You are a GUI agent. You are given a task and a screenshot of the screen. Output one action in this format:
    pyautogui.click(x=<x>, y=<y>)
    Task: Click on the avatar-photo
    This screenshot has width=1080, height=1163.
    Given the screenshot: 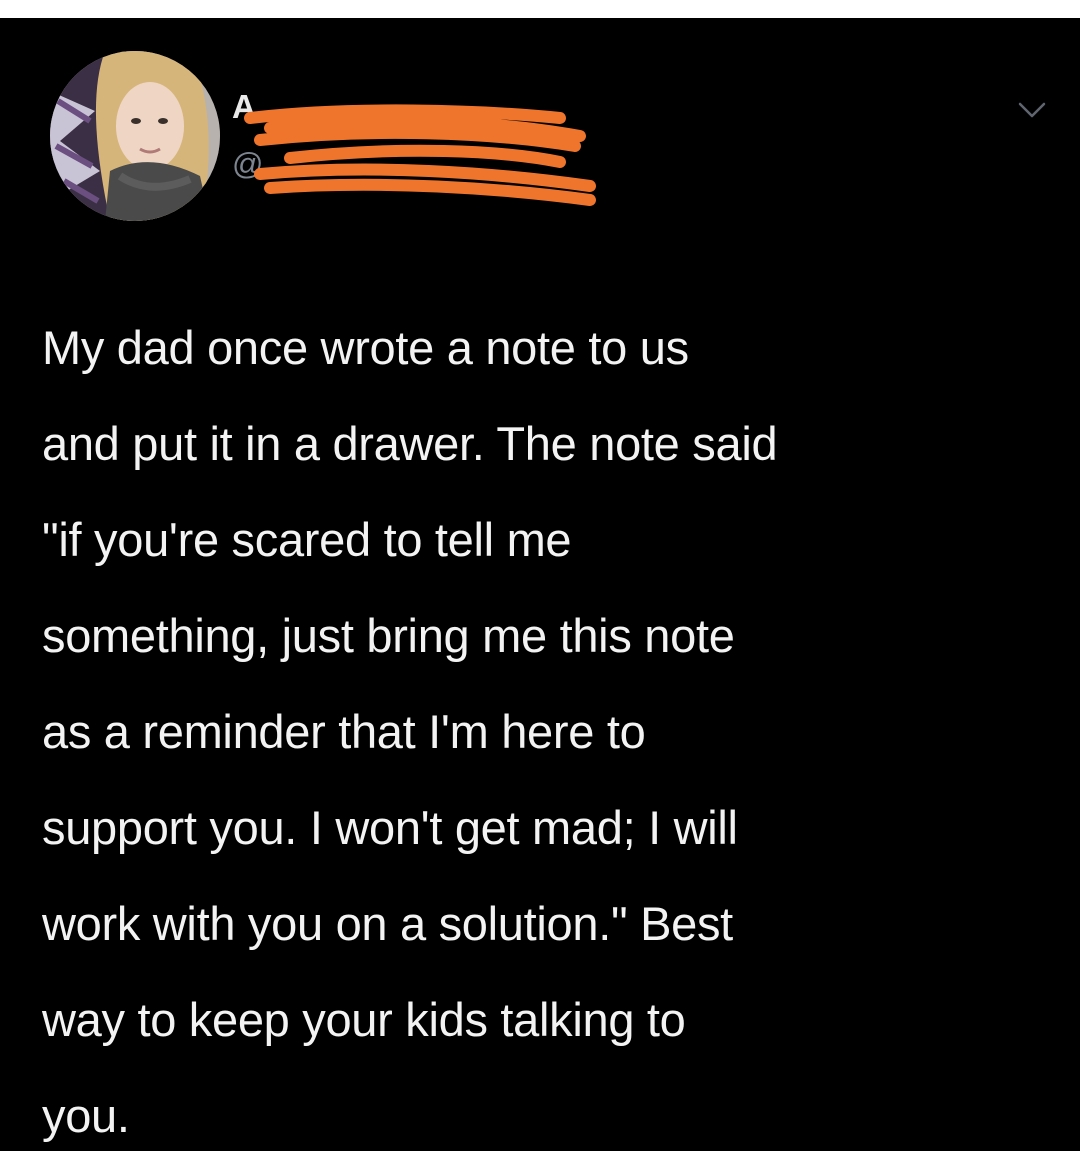 What is the action you would take?
    pyautogui.click(x=135, y=136)
    